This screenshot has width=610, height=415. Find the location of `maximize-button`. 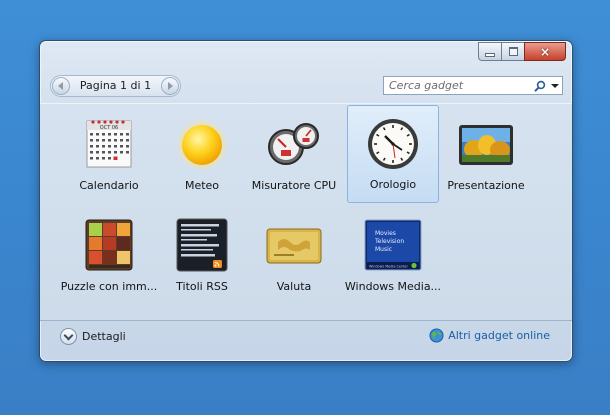

maximize-button is located at coordinates (512, 51).